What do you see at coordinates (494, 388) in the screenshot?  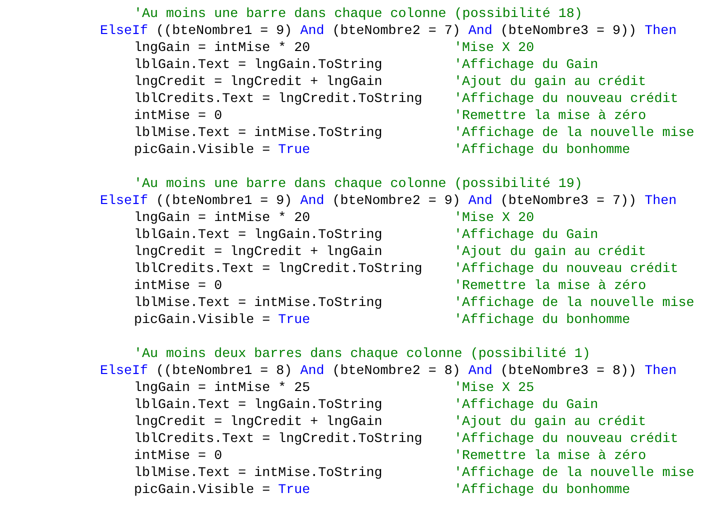 I see `code-comment: 'Mise X 25` at bounding box center [494, 388].